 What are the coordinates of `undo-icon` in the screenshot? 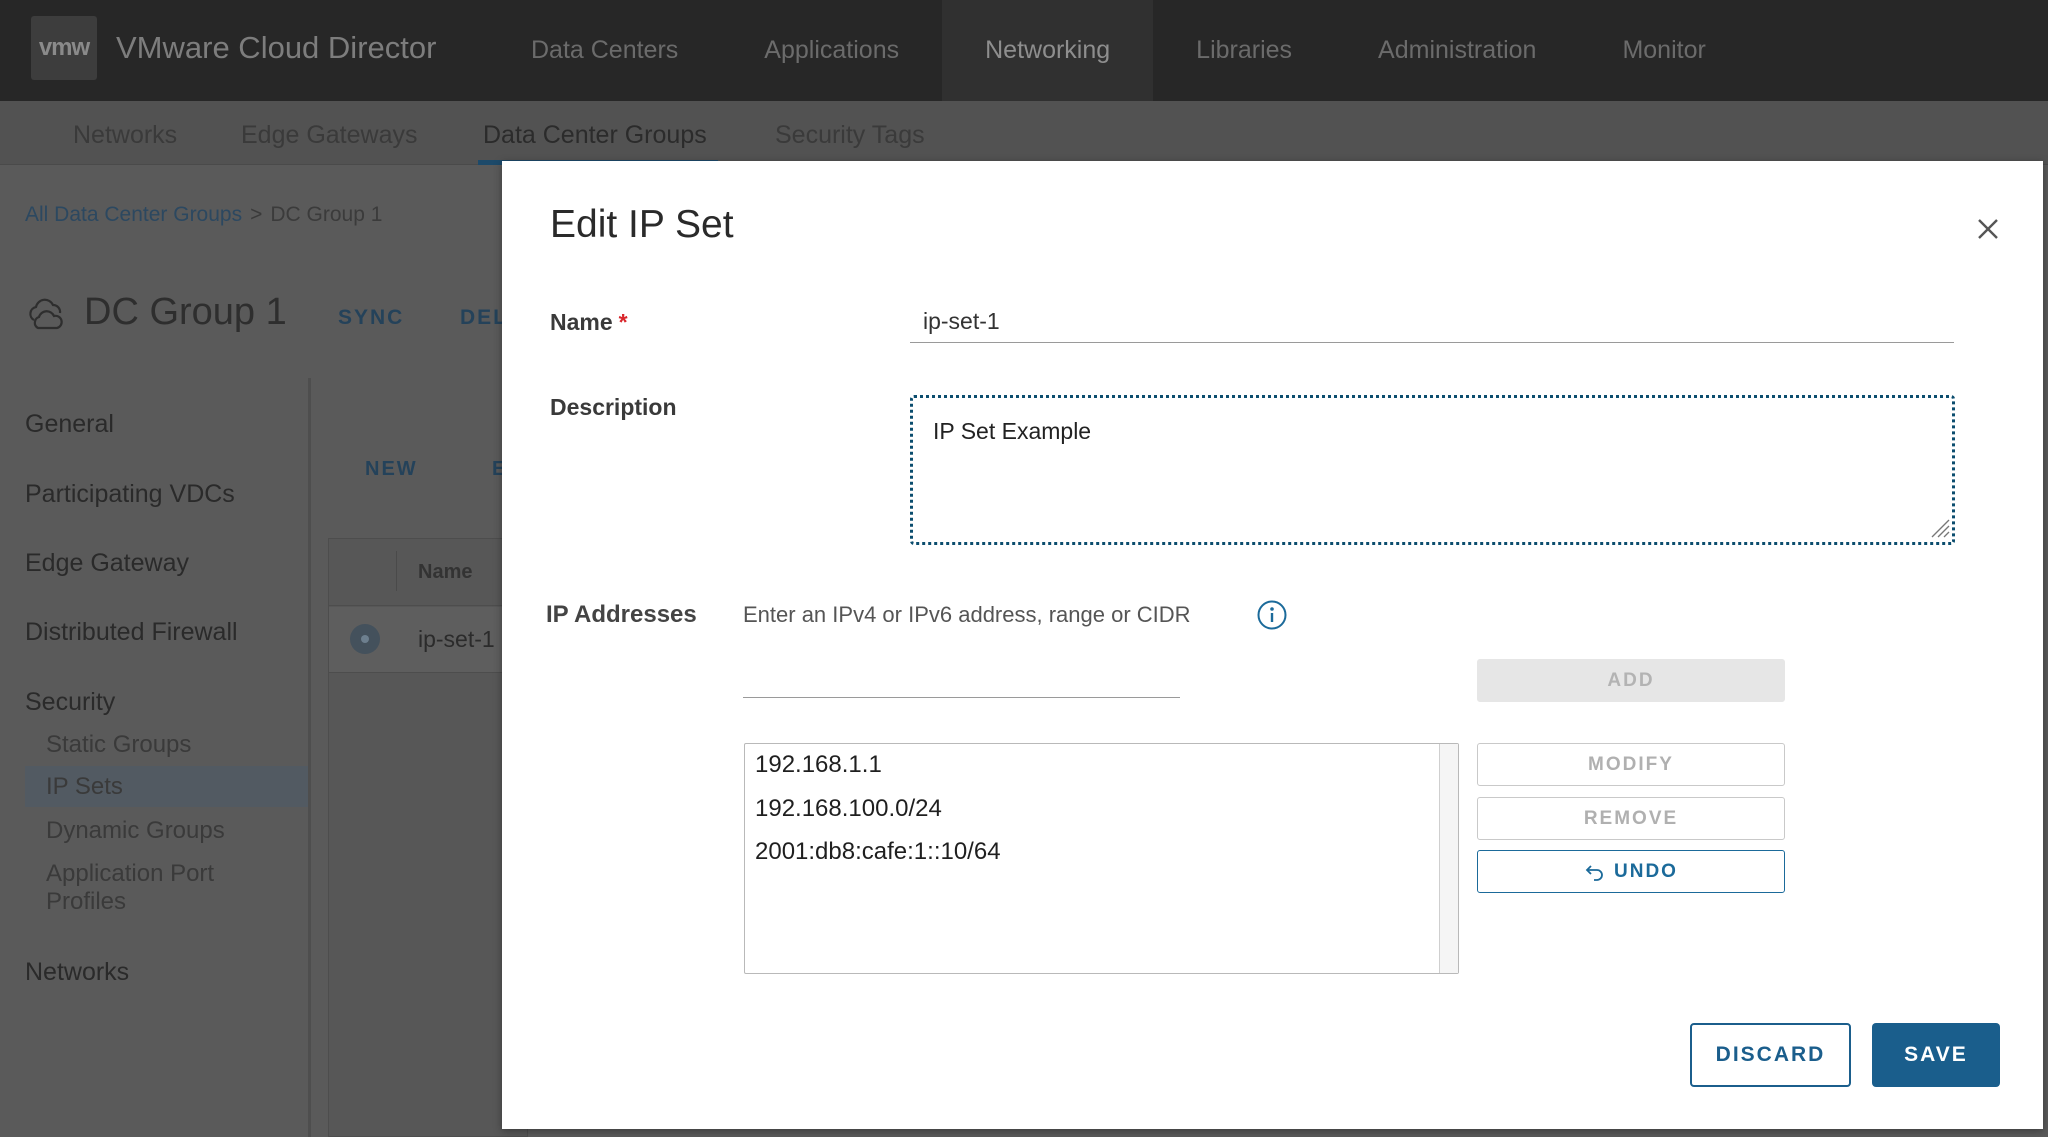 It's located at (1594, 872).